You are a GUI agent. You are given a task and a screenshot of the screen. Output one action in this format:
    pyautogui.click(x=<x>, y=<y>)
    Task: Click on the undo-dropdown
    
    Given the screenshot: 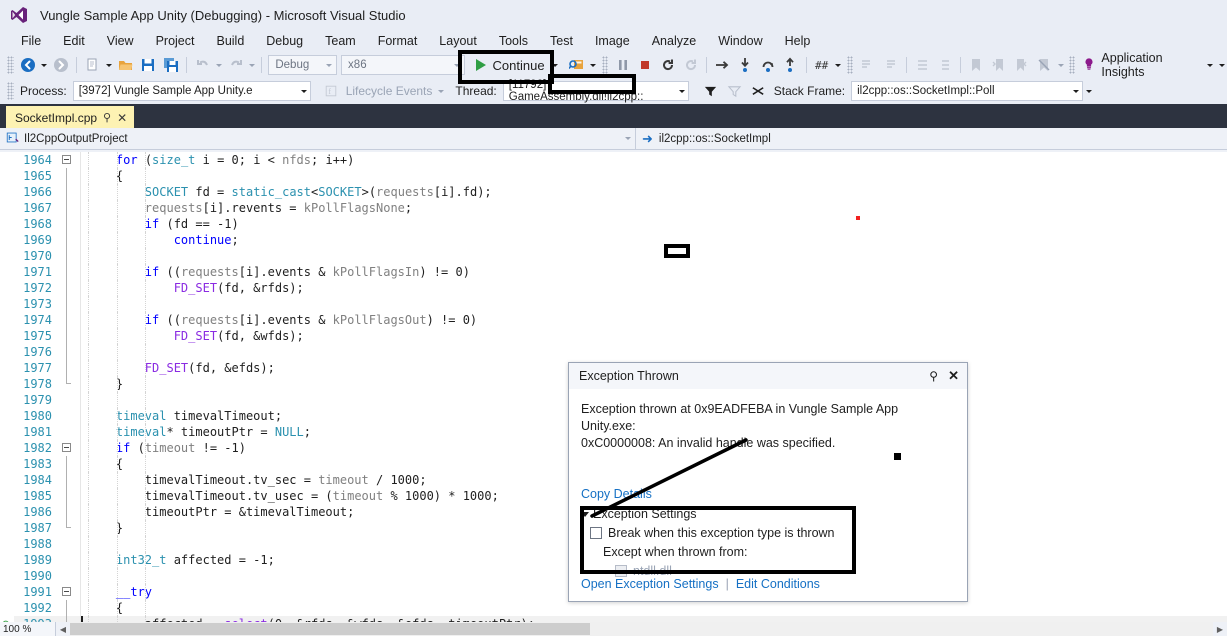 What is the action you would take?
    pyautogui.click(x=219, y=65)
    